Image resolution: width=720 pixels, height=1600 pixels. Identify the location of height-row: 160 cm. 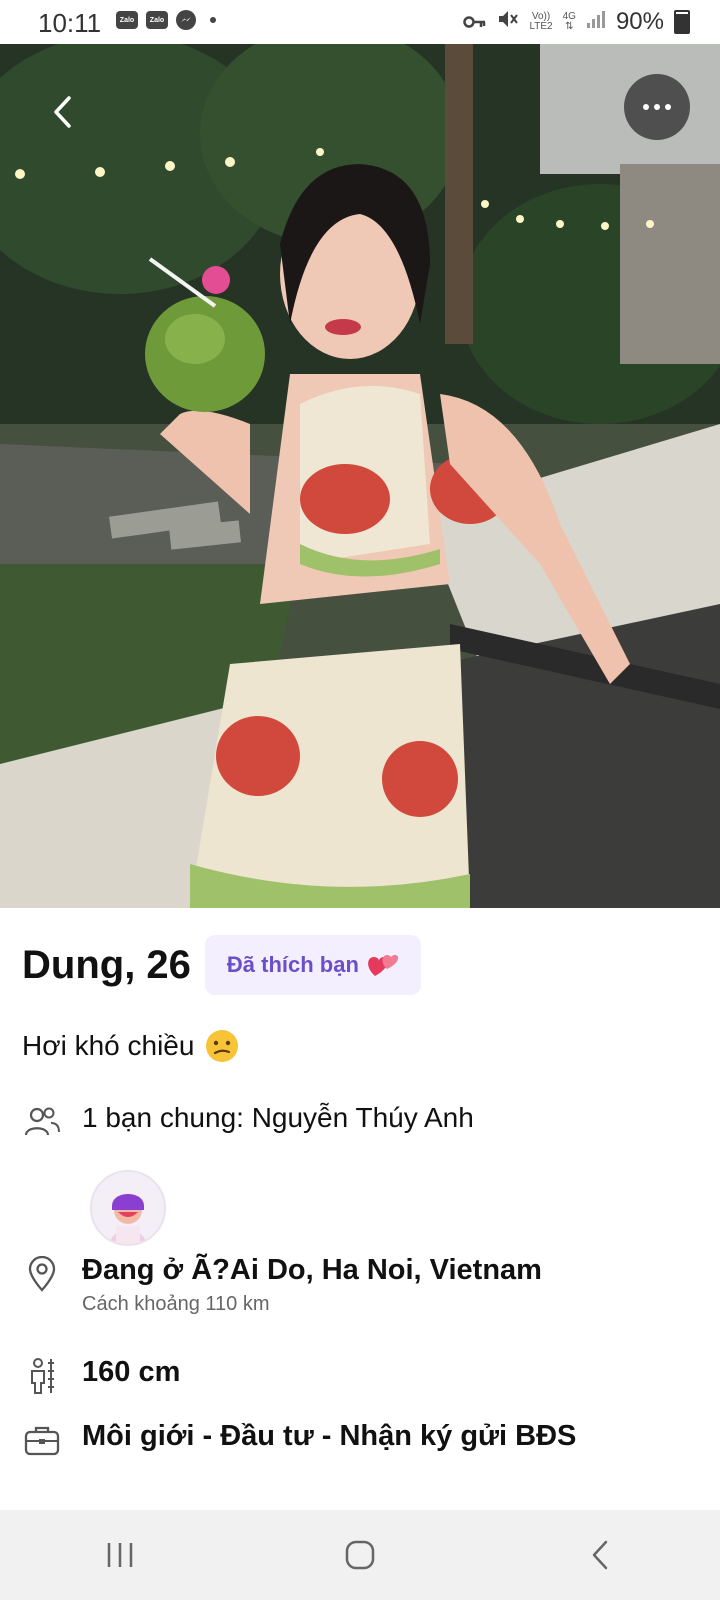
(101, 1376).